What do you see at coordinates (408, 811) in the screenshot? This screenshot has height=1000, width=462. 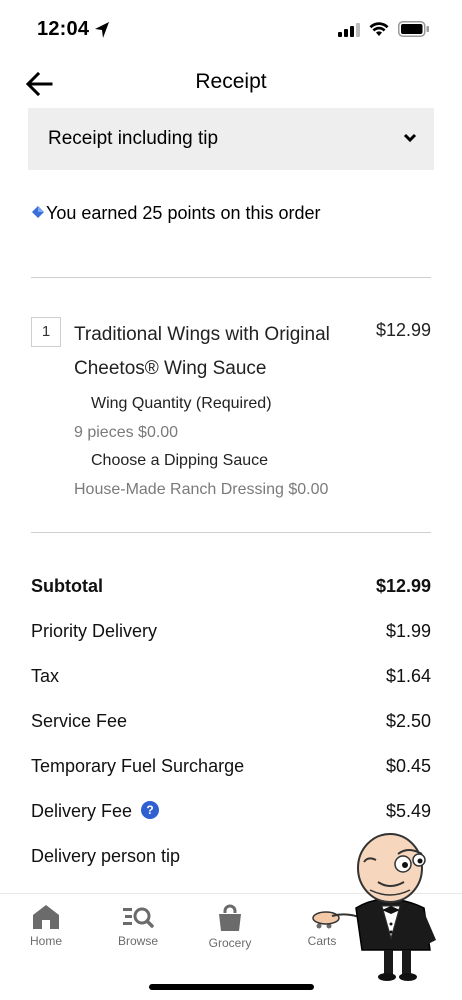 I see `summary-value: $5.49` at bounding box center [408, 811].